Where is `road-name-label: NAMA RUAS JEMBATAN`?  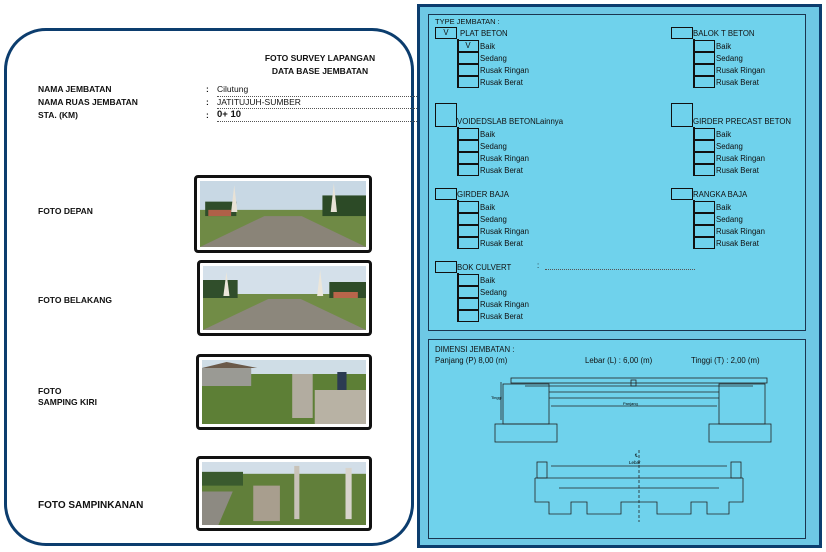 road-name-label: NAMA RUAS JEMBATAN is located at coordinates (88, 102).